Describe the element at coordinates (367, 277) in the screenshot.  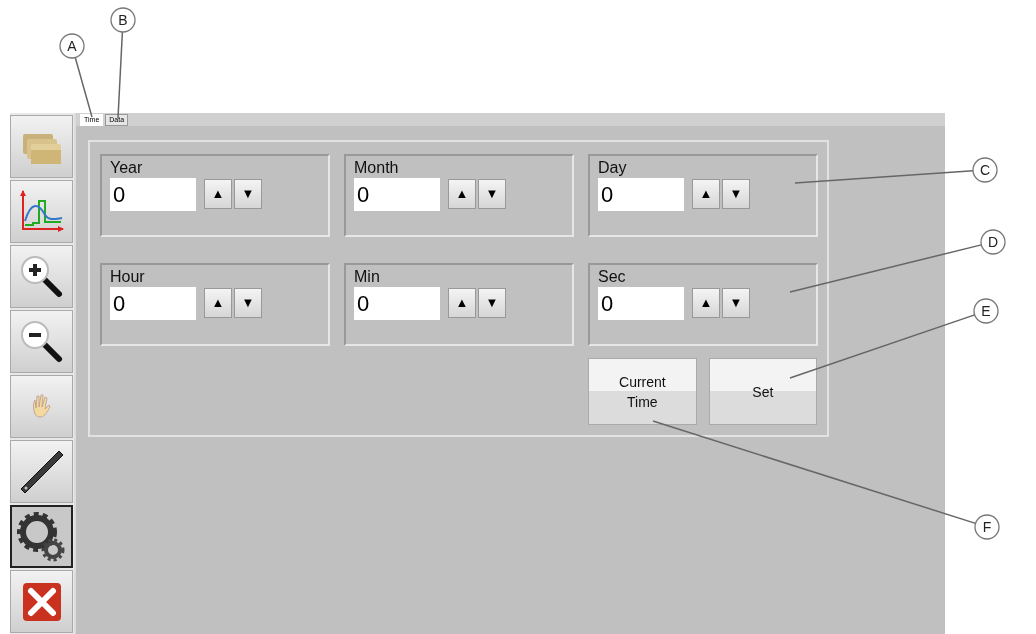
I see `field-label: Min` at that location.